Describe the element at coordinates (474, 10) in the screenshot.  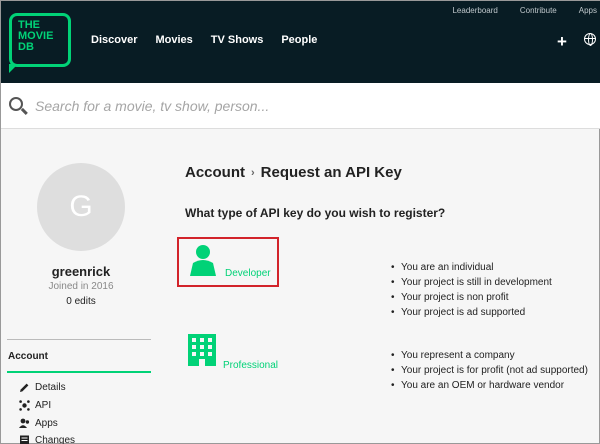
I see `nav-leaderboard: Leaderboard` at that location.